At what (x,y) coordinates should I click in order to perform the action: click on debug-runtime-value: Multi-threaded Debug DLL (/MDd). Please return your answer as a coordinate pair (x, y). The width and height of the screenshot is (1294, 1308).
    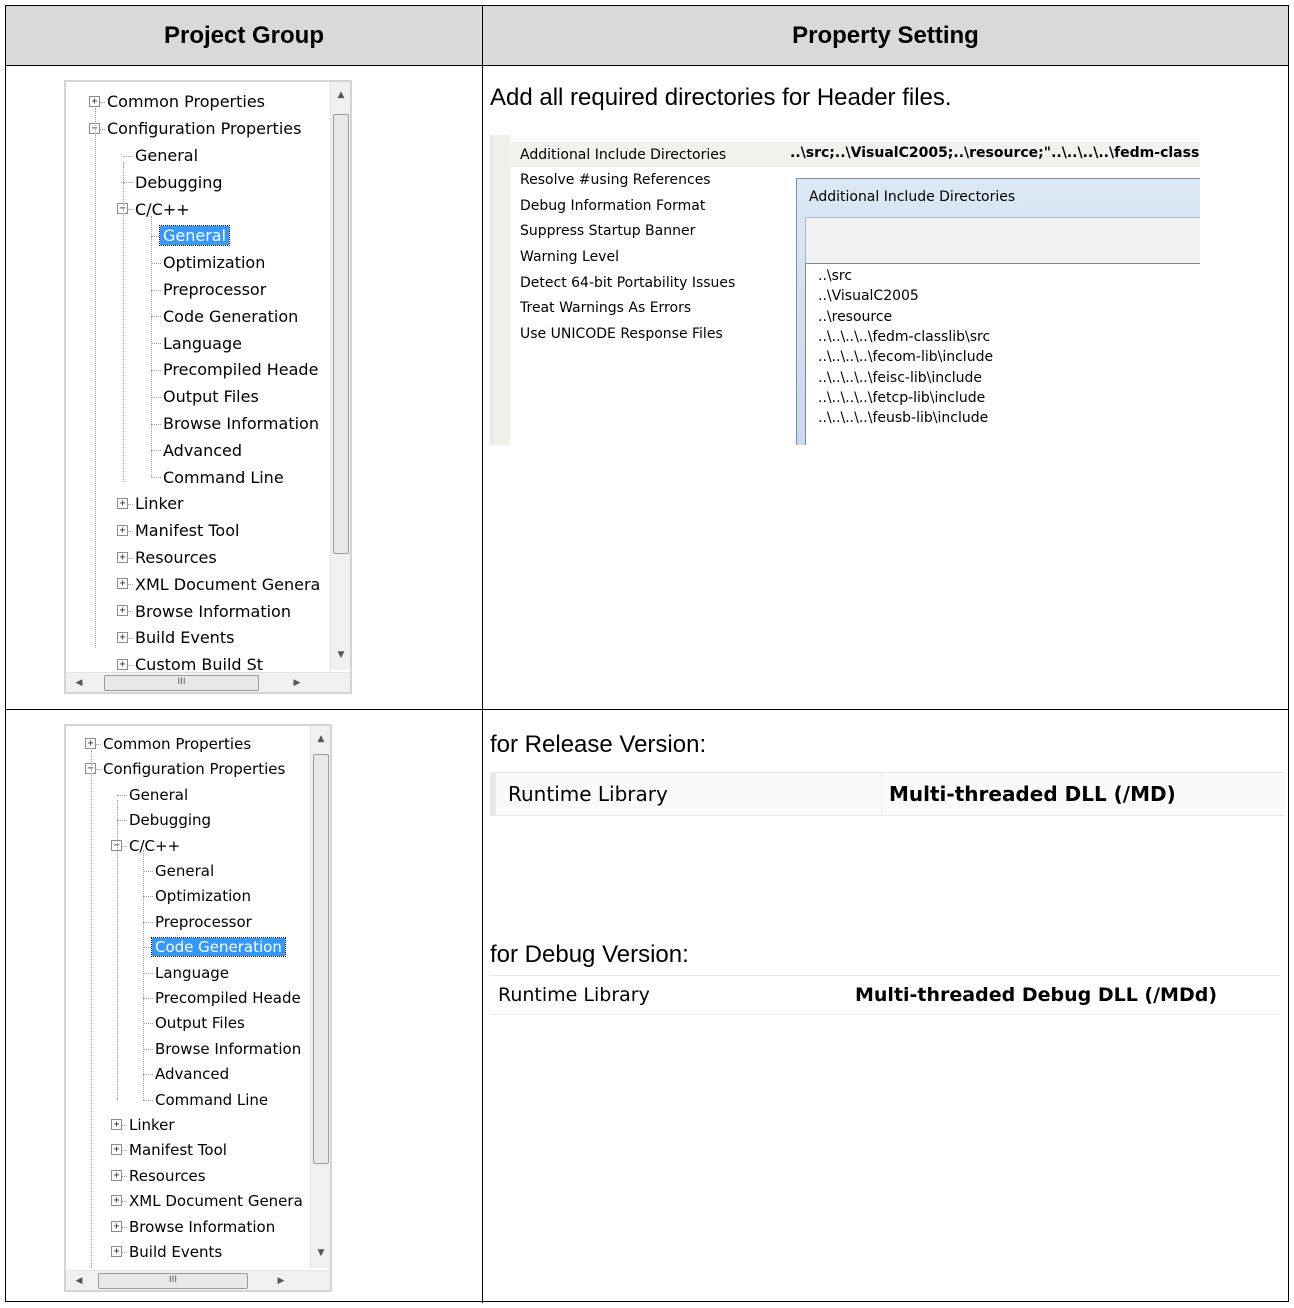
    Looking at the image, I should click on (1036, 995).